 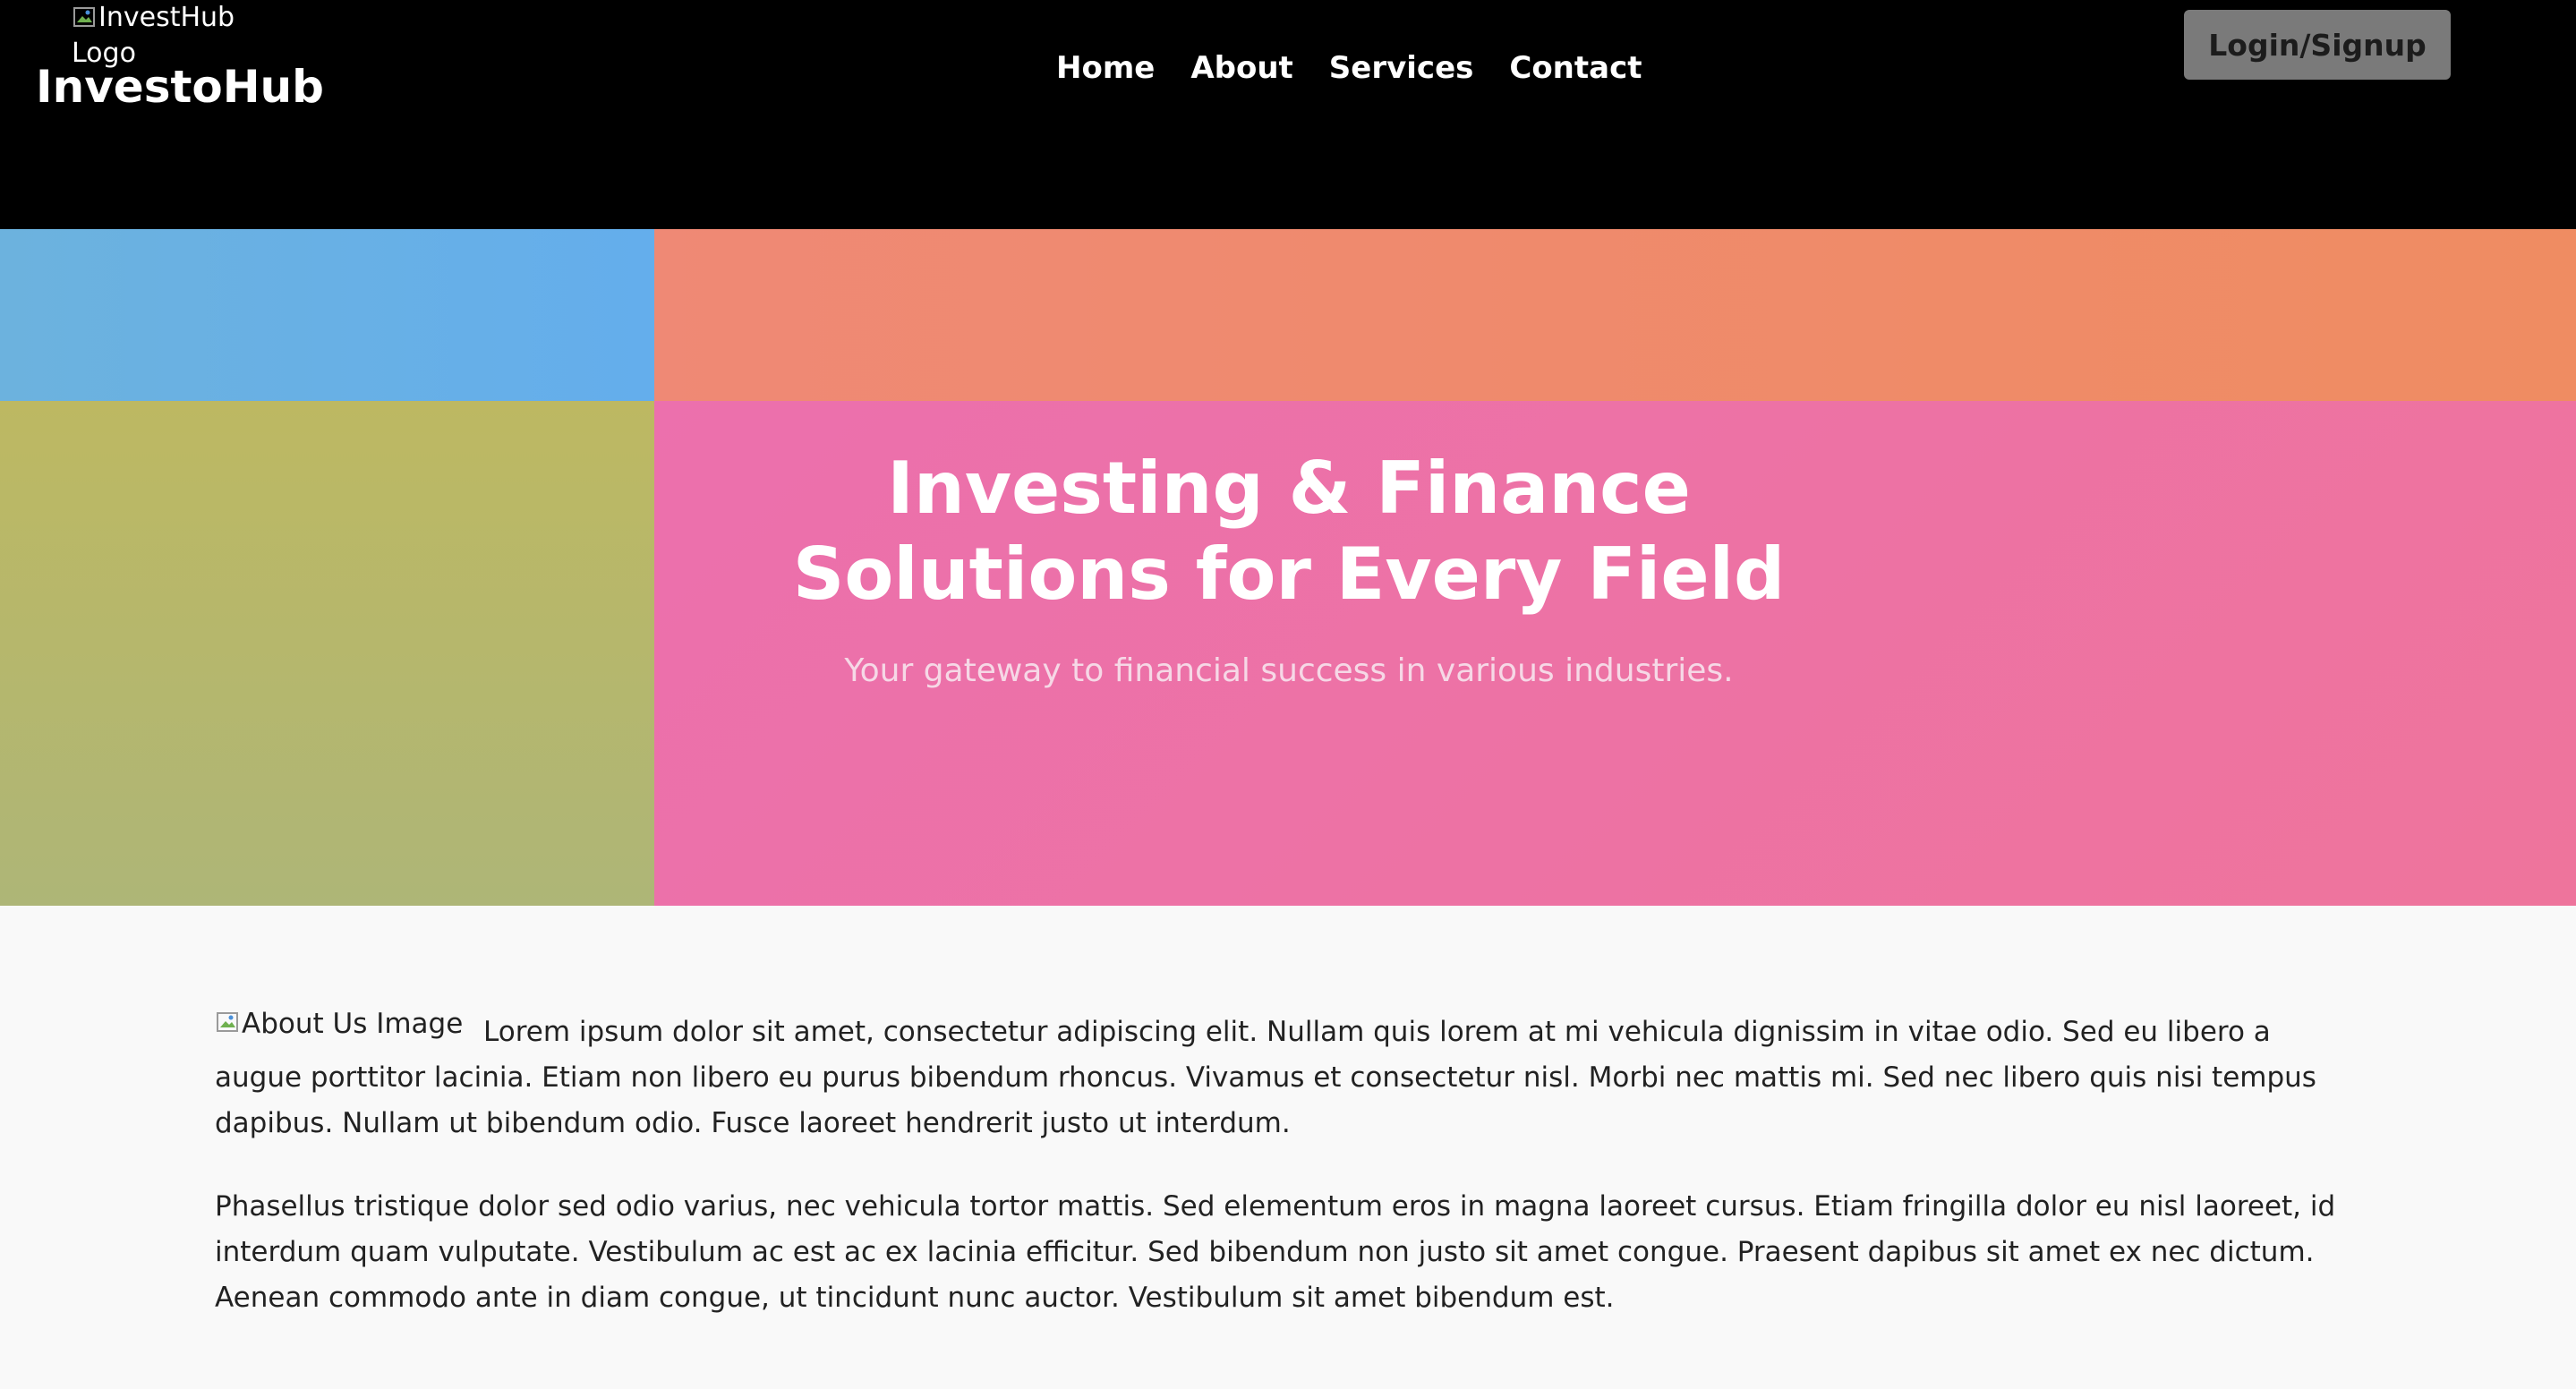 I want to click on about-image: About Us Image, so click(x=349, y=1025).